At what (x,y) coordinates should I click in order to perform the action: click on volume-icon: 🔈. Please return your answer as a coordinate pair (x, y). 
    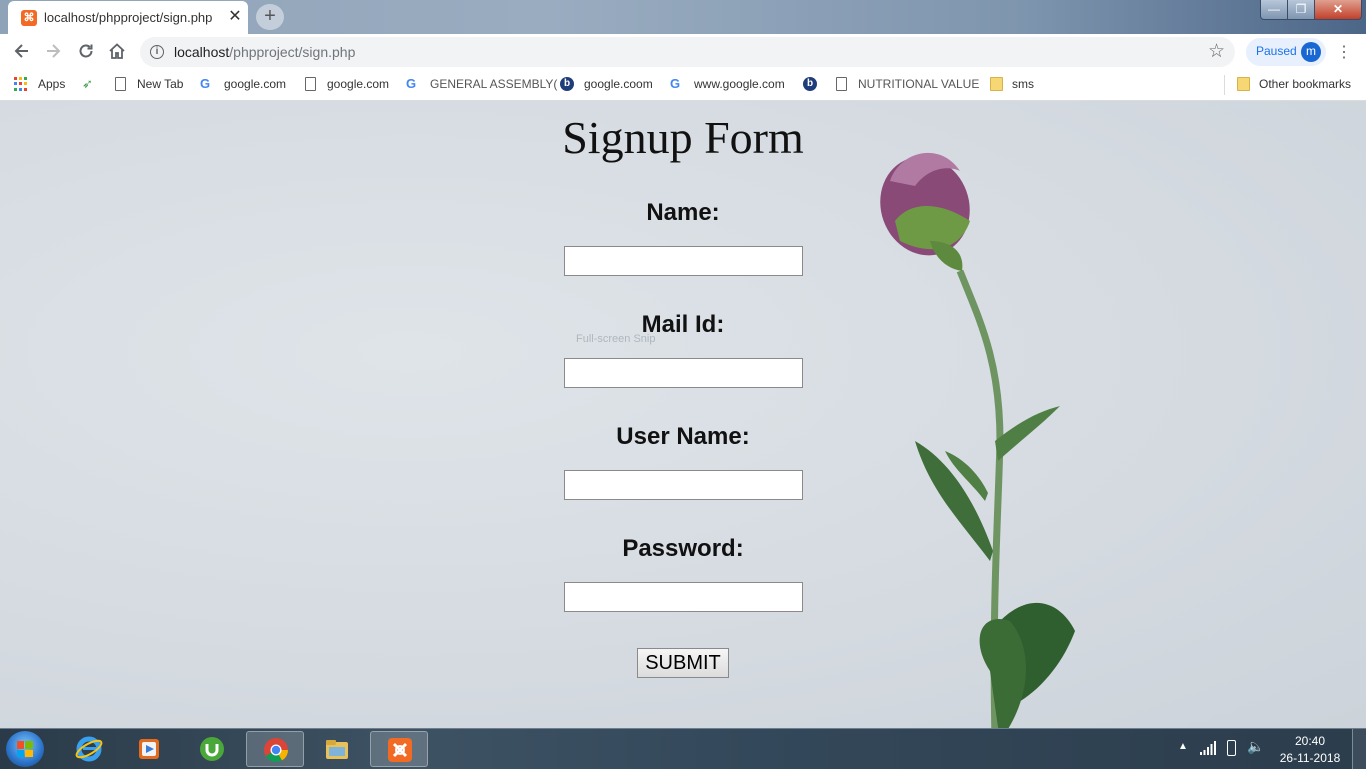
    Looking at the image, I should click on (1255, 746).